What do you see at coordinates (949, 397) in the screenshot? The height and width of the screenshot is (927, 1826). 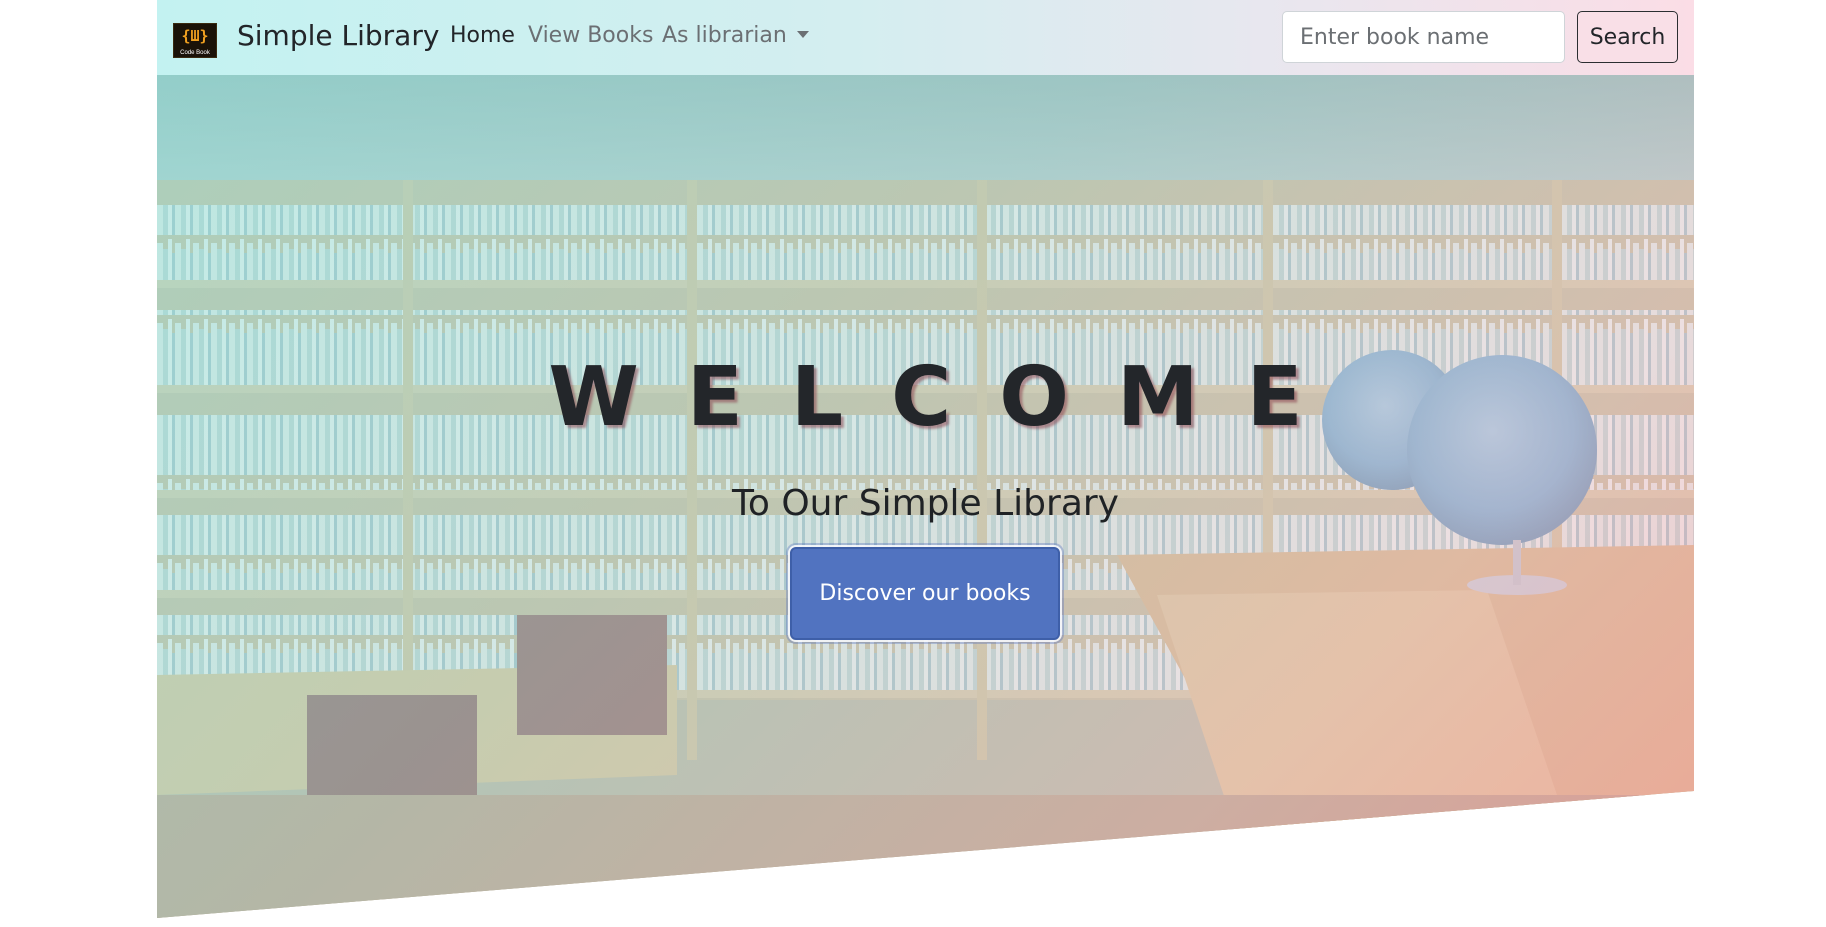 I see `hero-title: WELCOME` at bounding box center [949, 397].